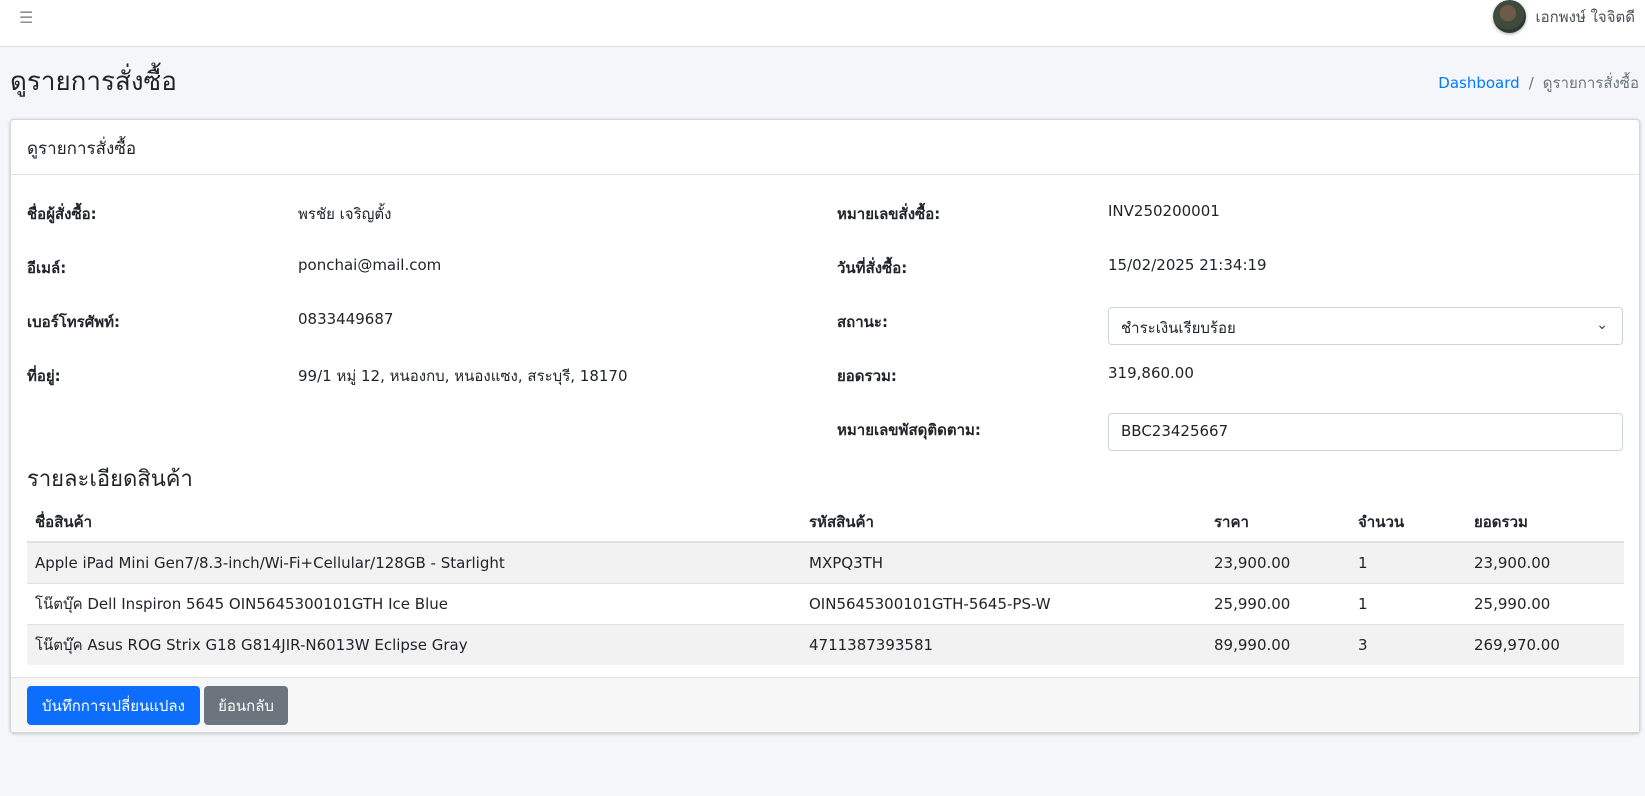  What do you see at coordinates (1003, 603) in the screenshot?
I see `cell-product-code: OIN5645300101GTH-5645-PS-W` at bounding box center [1003, 603].